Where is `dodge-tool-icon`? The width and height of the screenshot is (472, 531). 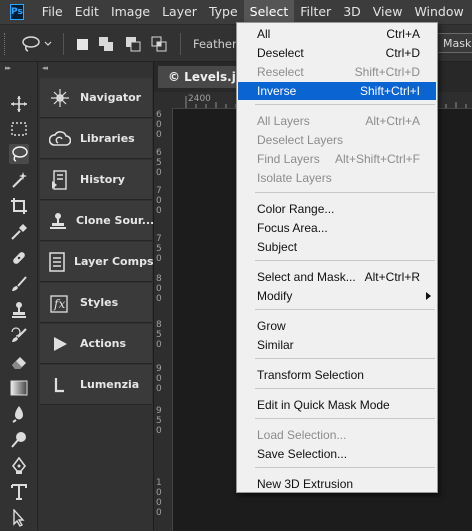 dodge-tool-icon is located at coordinates (19, 440).